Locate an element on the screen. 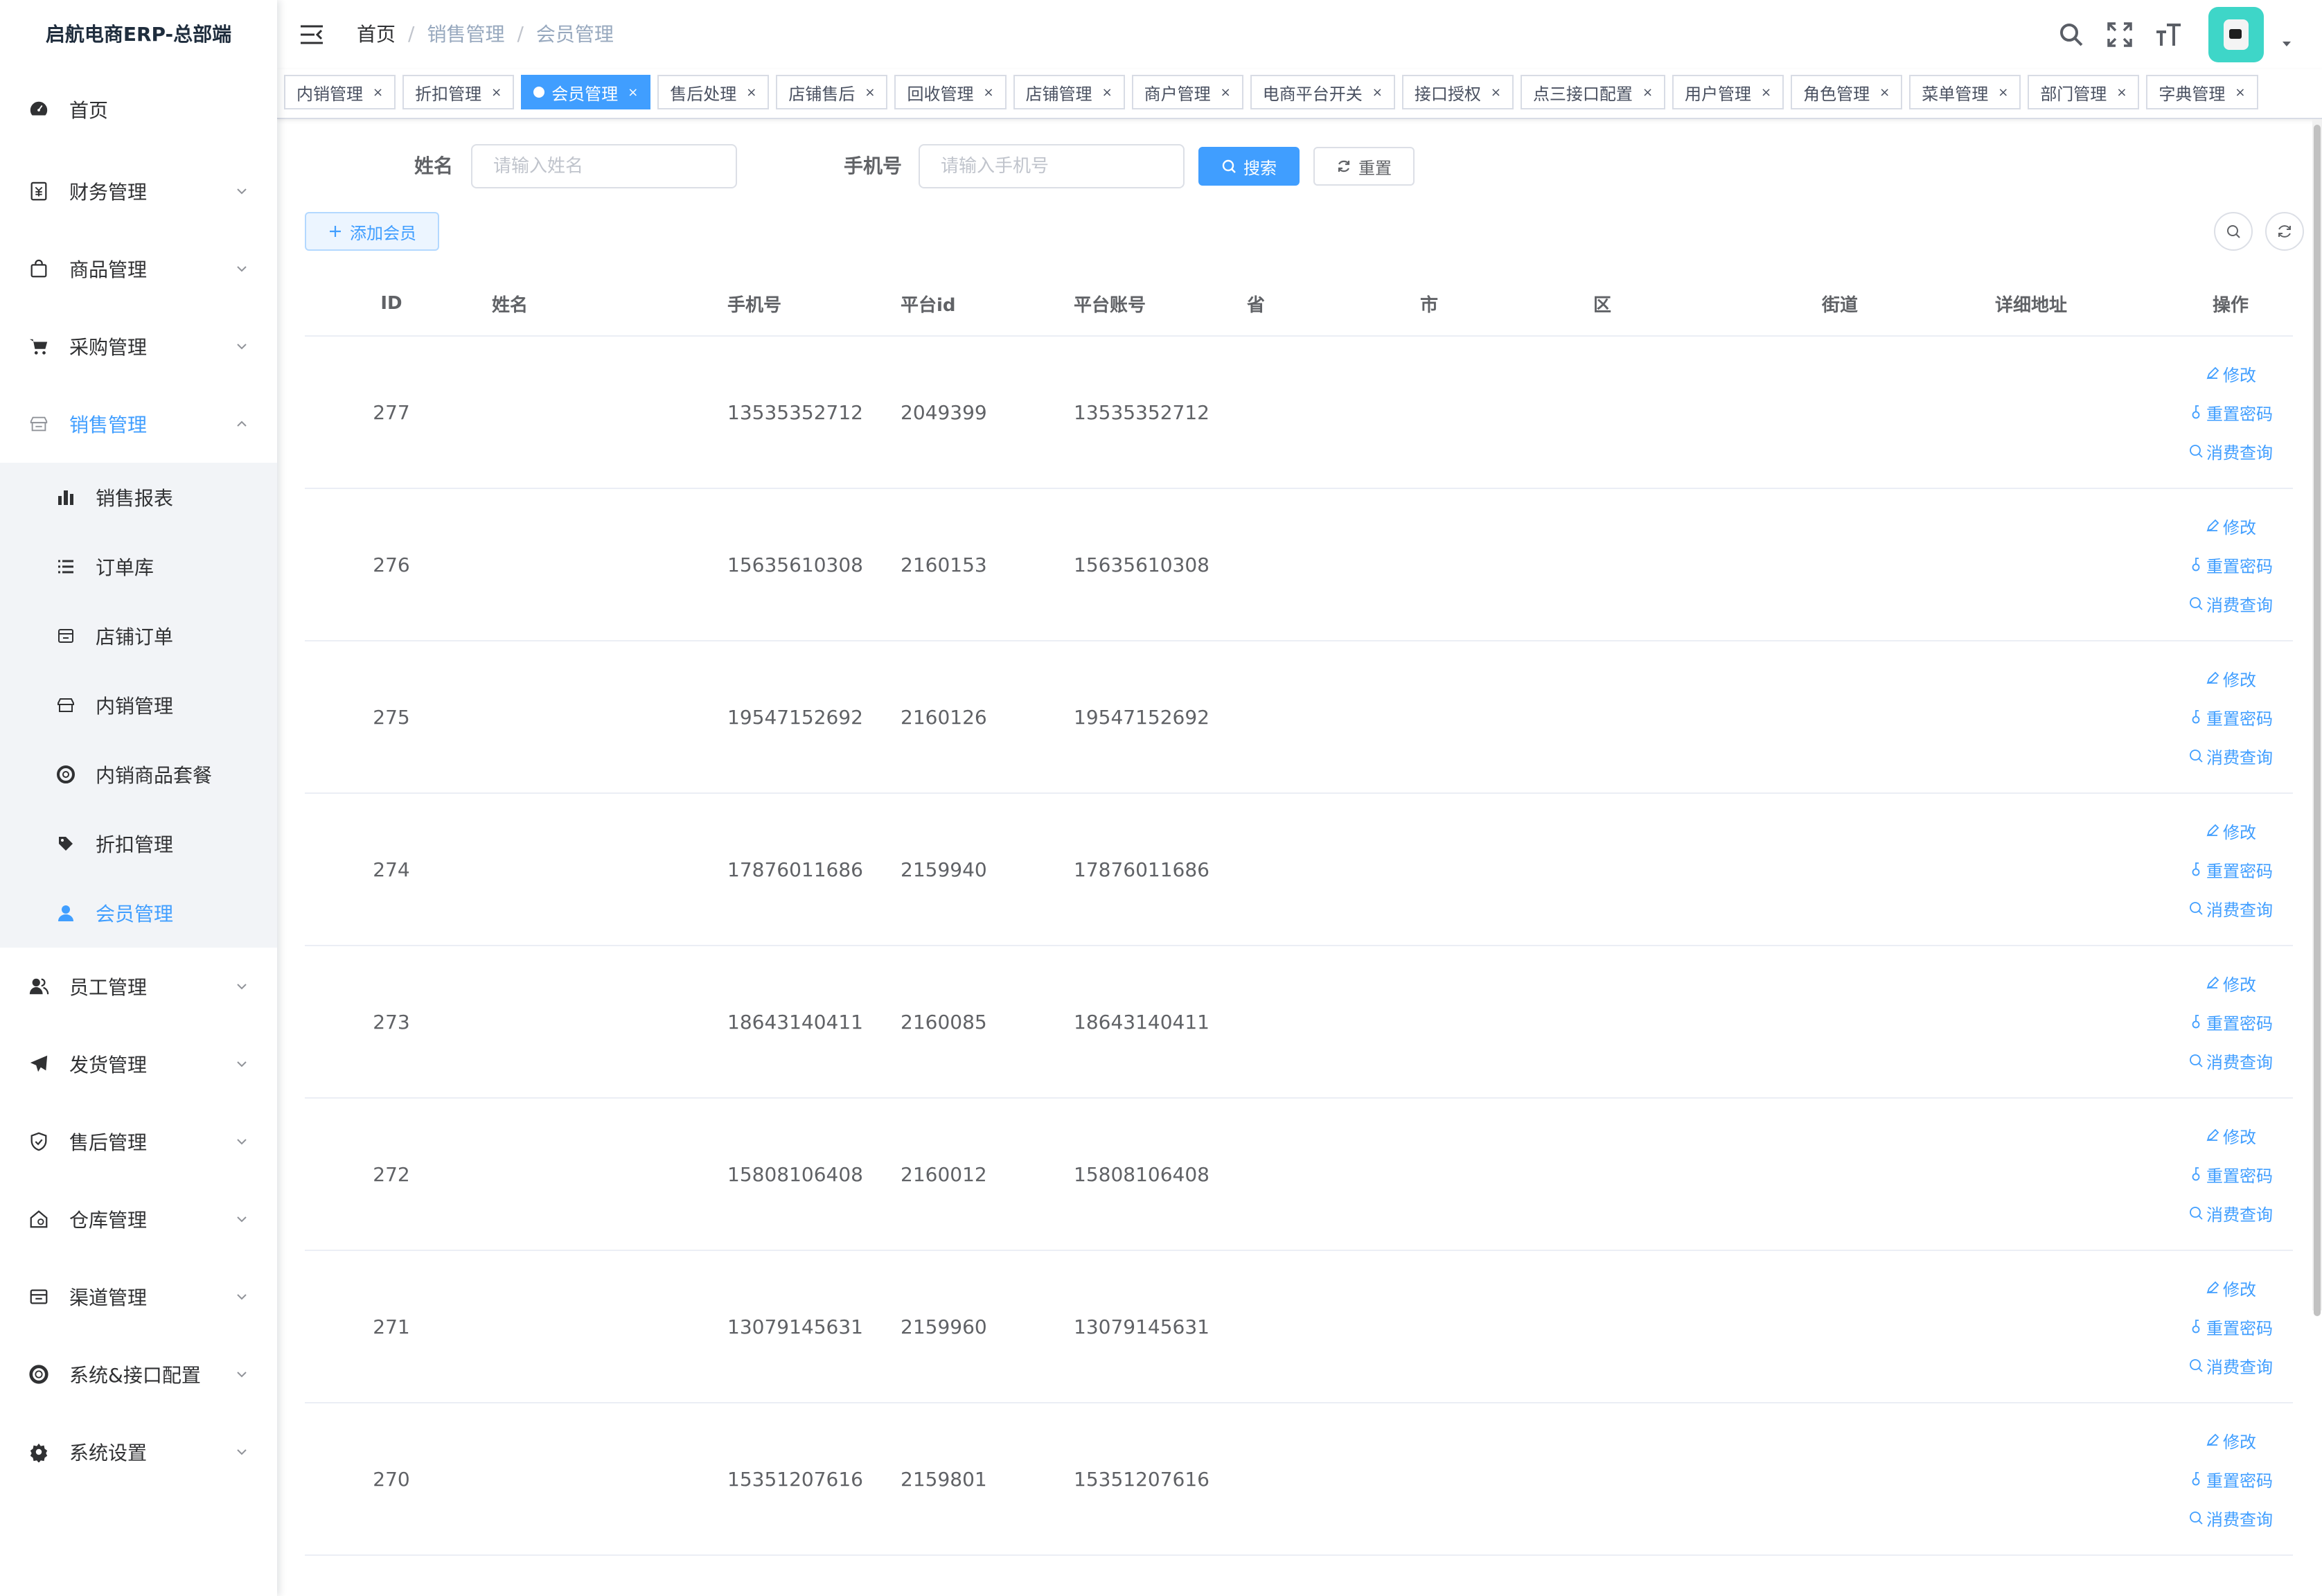  fullscreen-icon is located at coordinates (2119, 34).